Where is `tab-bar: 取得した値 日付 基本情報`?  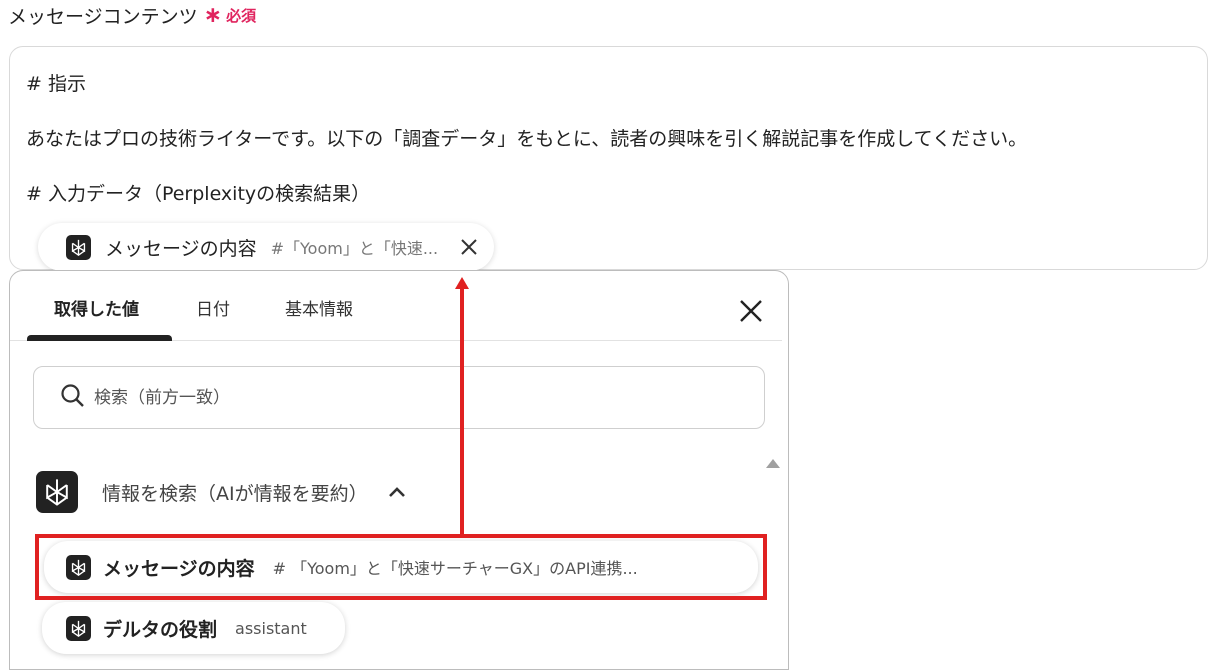 tab-bar: 取得した値 日付 基本情報 is located at coordinates (396, 306).